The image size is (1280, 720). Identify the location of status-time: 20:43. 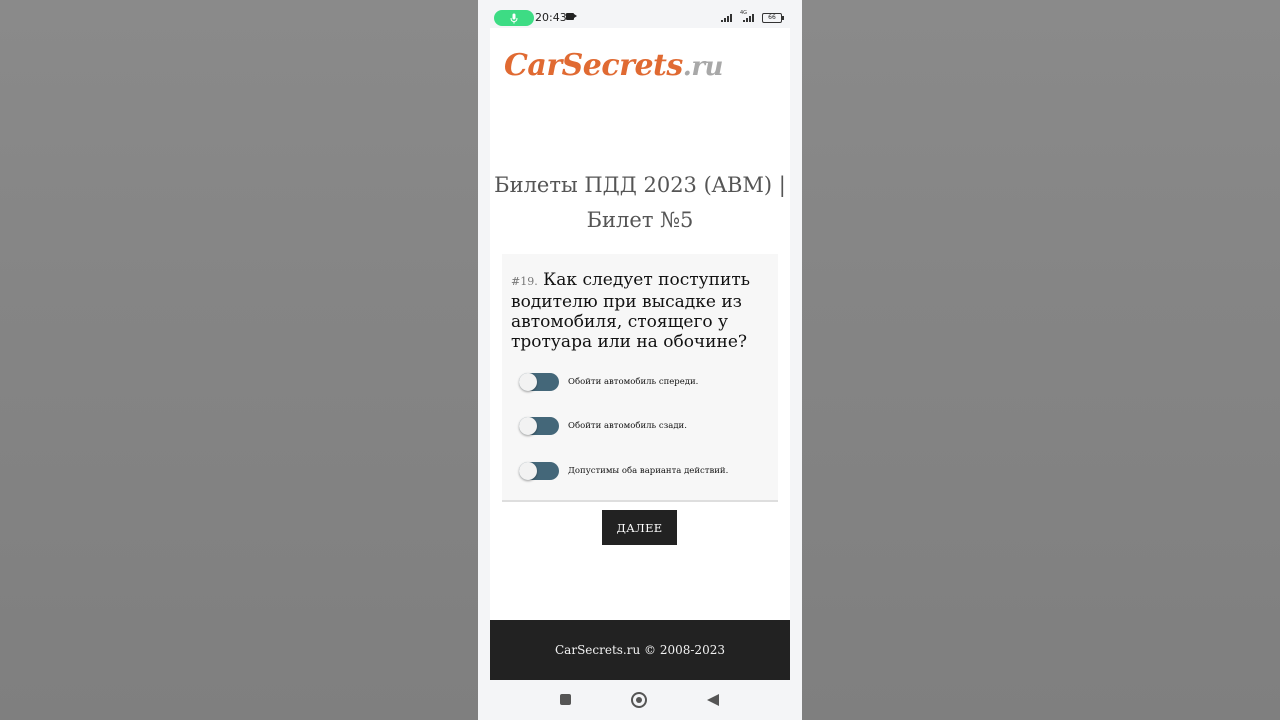
(551, 17).